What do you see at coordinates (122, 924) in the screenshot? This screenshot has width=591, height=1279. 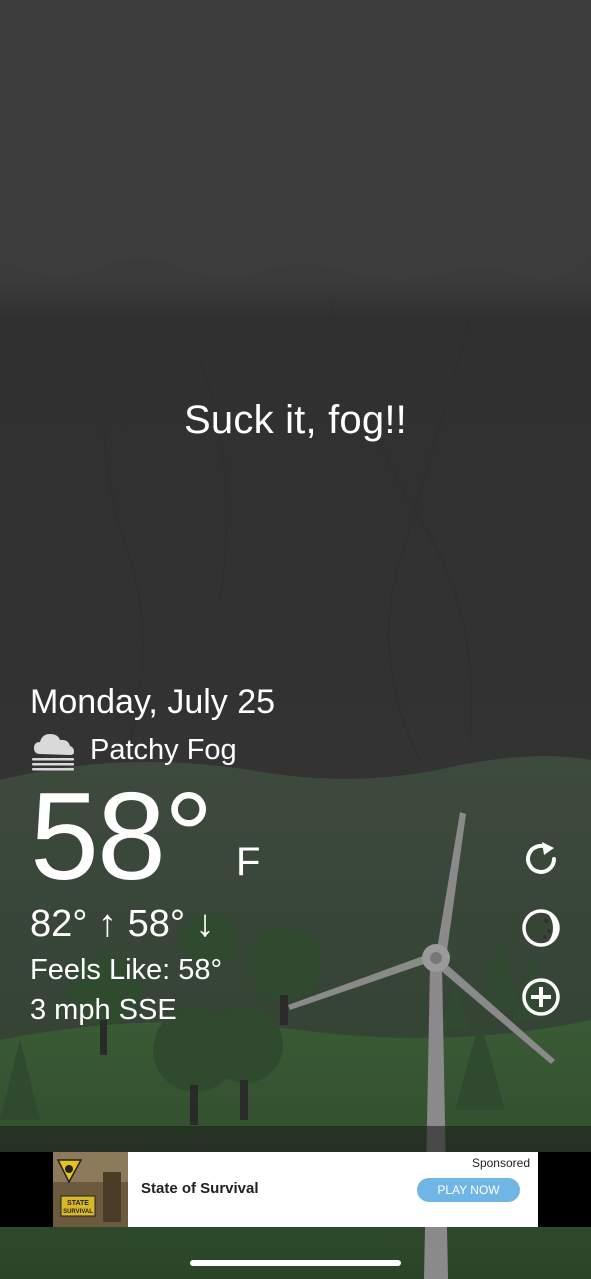 I see `high-low-temperature: 82° ↑ 58° ↓` at bounding box center [122, 924].